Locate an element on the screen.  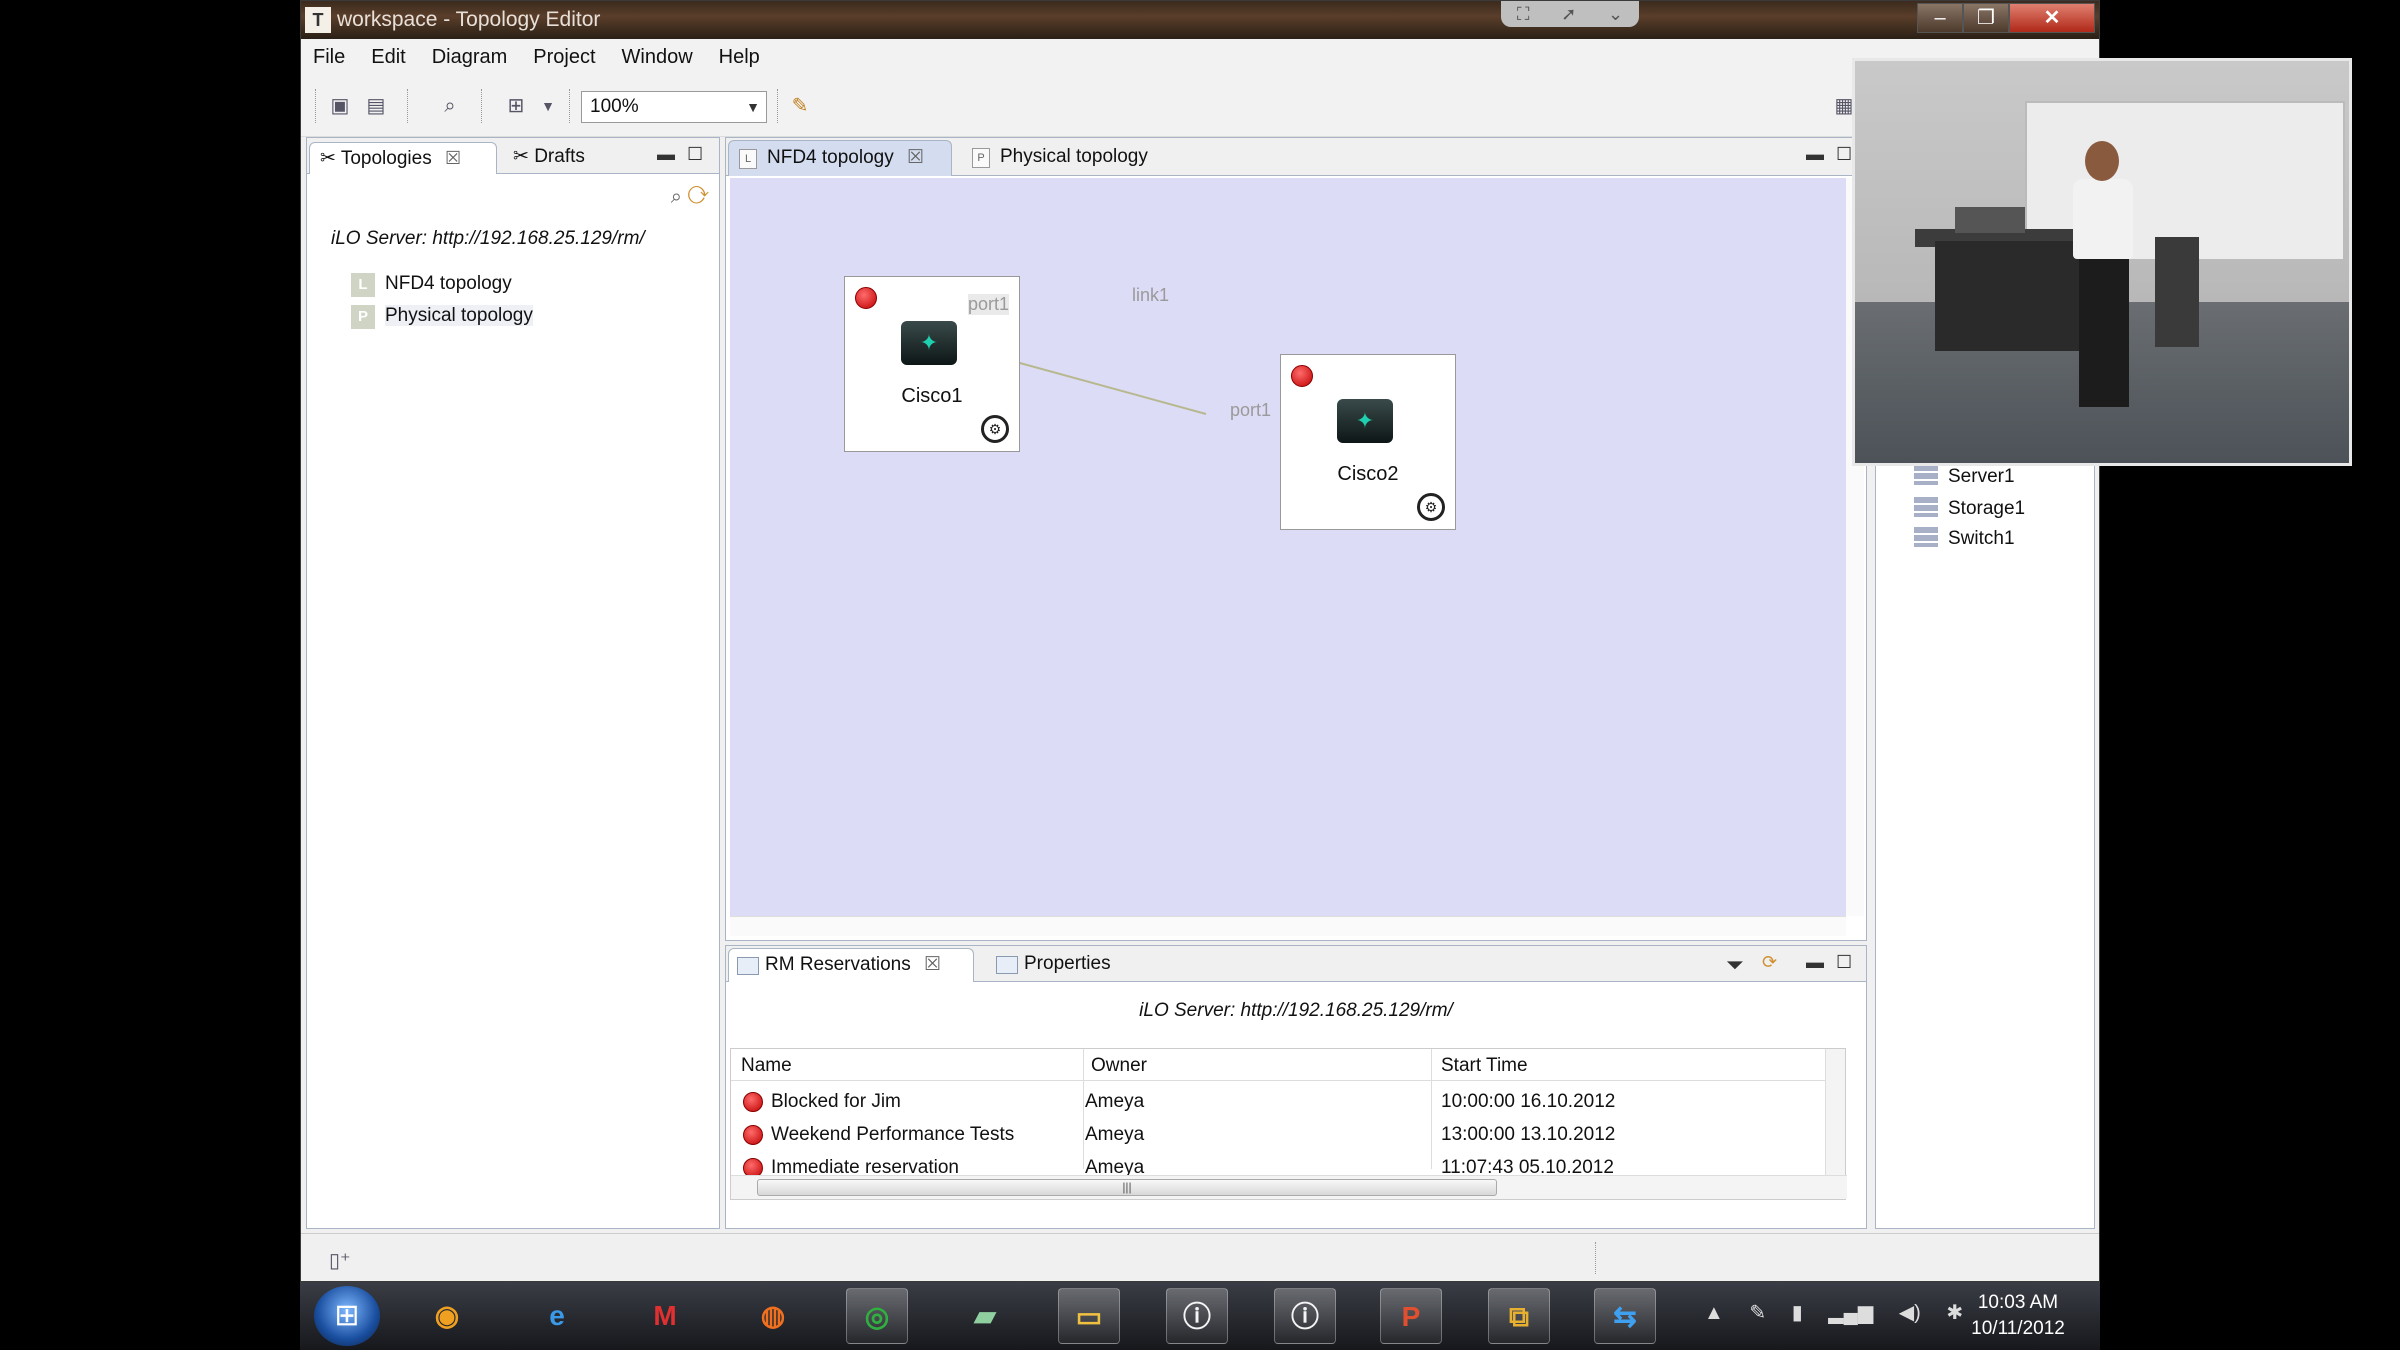
fast-view-icon: ▯⁺ is located at coordinates (340, 1260).